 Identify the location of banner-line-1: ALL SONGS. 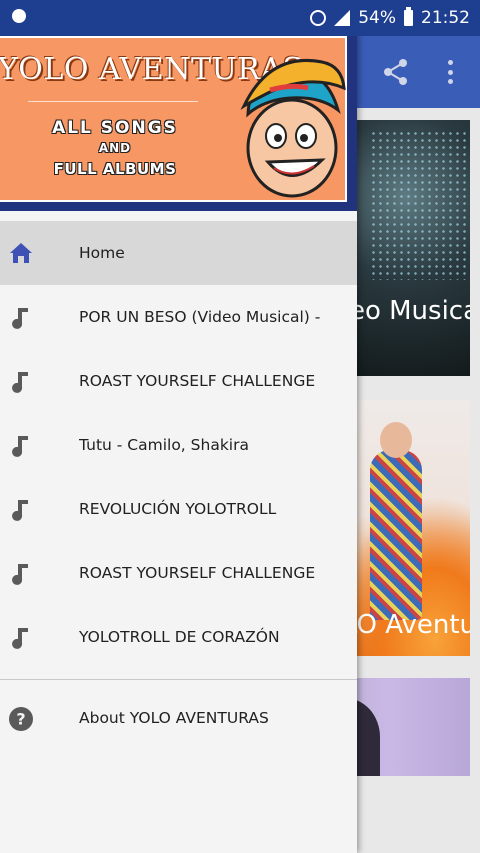
(115, 128).